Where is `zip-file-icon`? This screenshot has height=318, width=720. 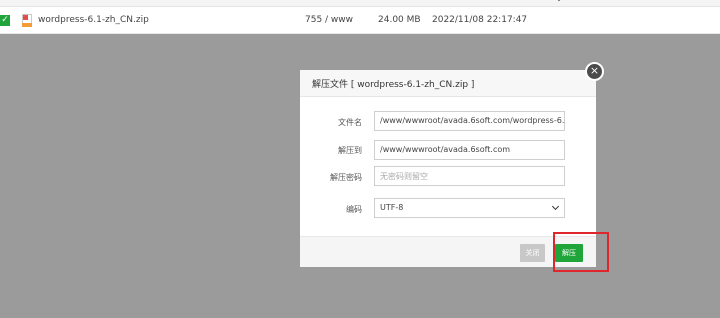
zip-file-icon is located at coordinates (27, 20).